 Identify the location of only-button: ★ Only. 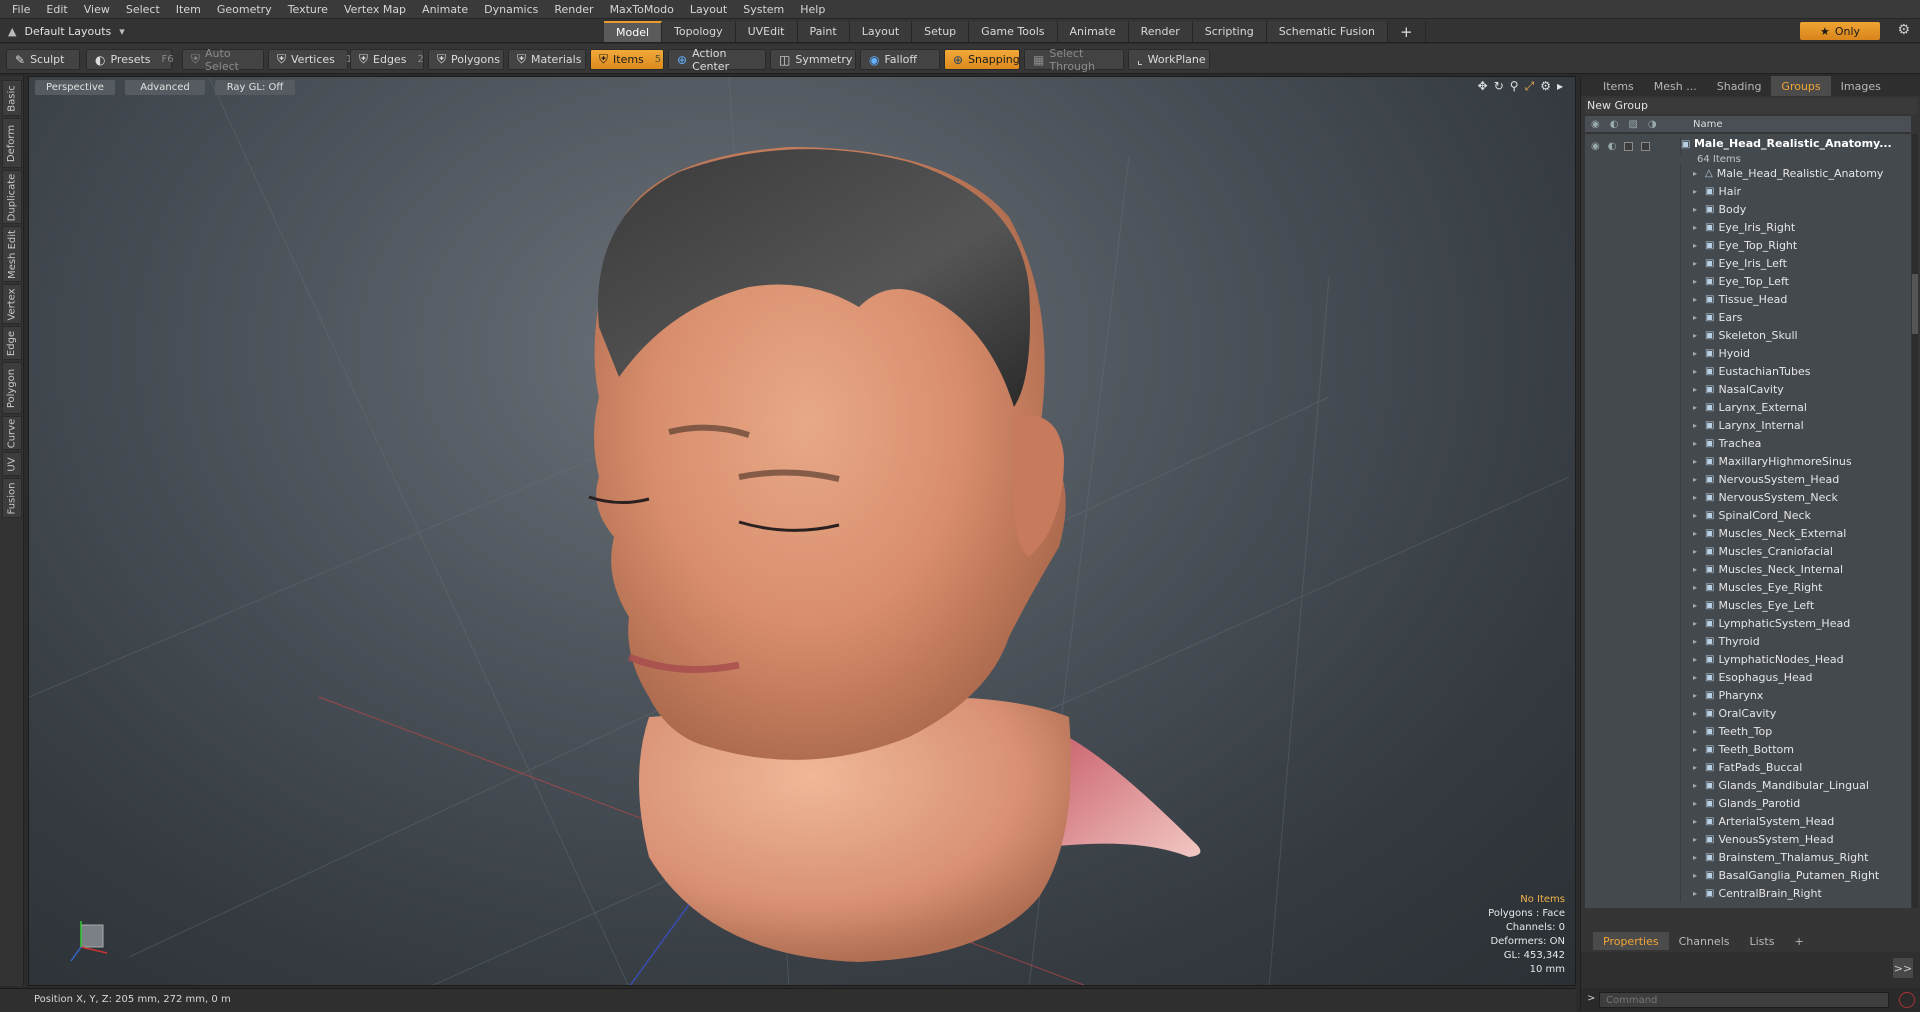
(1840, 31).